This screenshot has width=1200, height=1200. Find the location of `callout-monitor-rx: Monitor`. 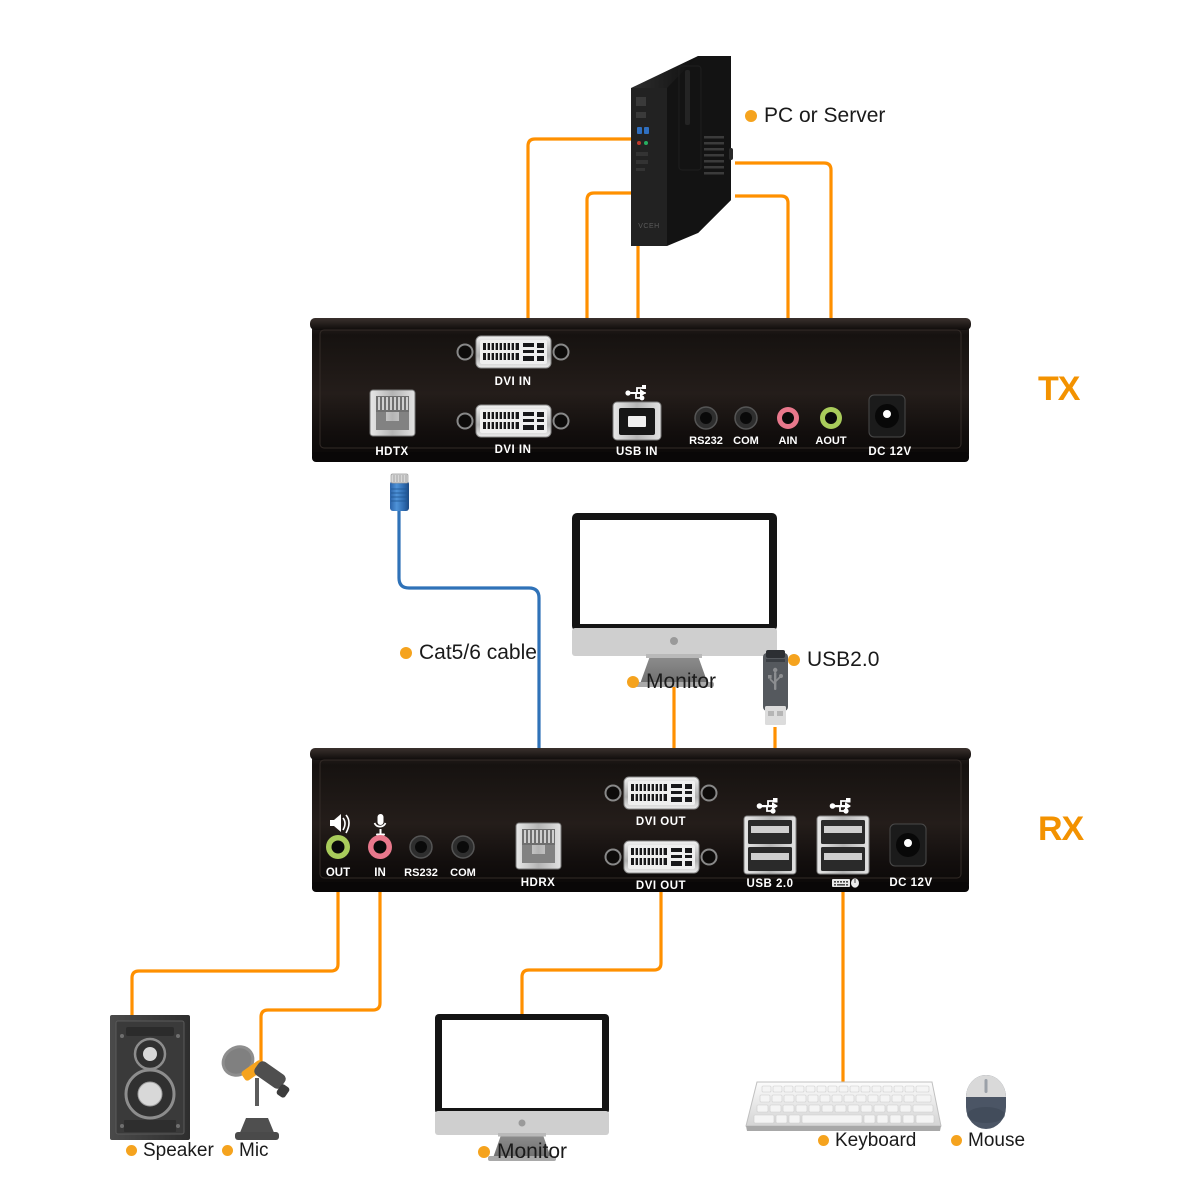

callout-monitor-rx: Monitor is located at coordinates (522, 1151).